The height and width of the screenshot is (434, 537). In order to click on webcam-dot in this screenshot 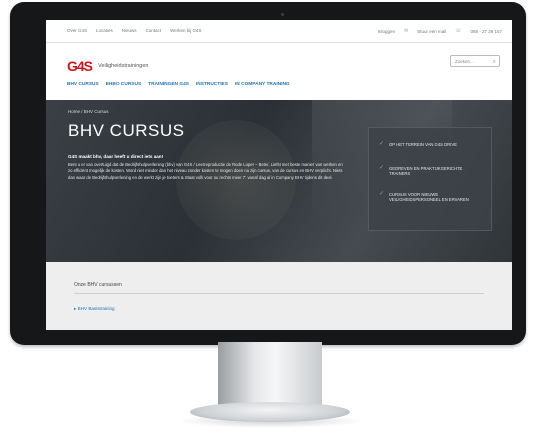, I will do `click(282, 14)`.